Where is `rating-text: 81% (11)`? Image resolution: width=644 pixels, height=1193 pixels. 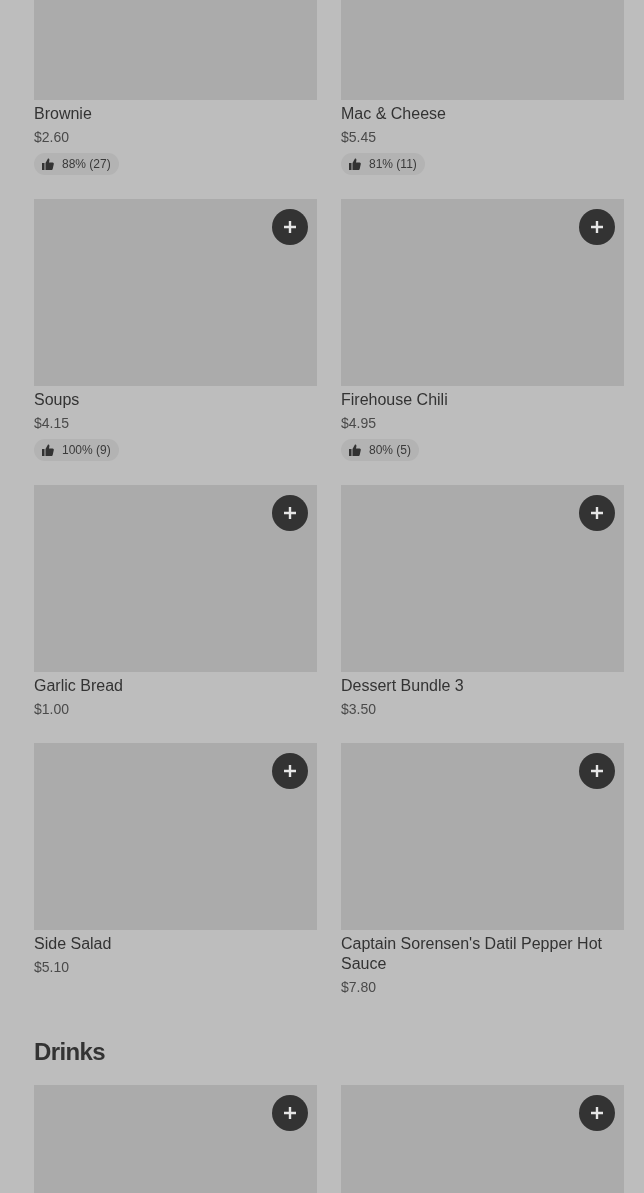
rating-text: 81% (11) is located at coordinates (393, 164).